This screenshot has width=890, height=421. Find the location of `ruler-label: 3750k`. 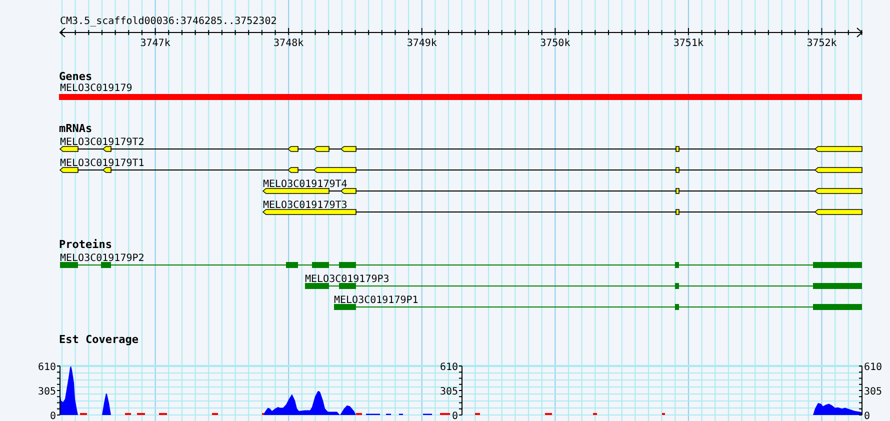

ruler-label: 3750k is located at coordinates (555, 43).